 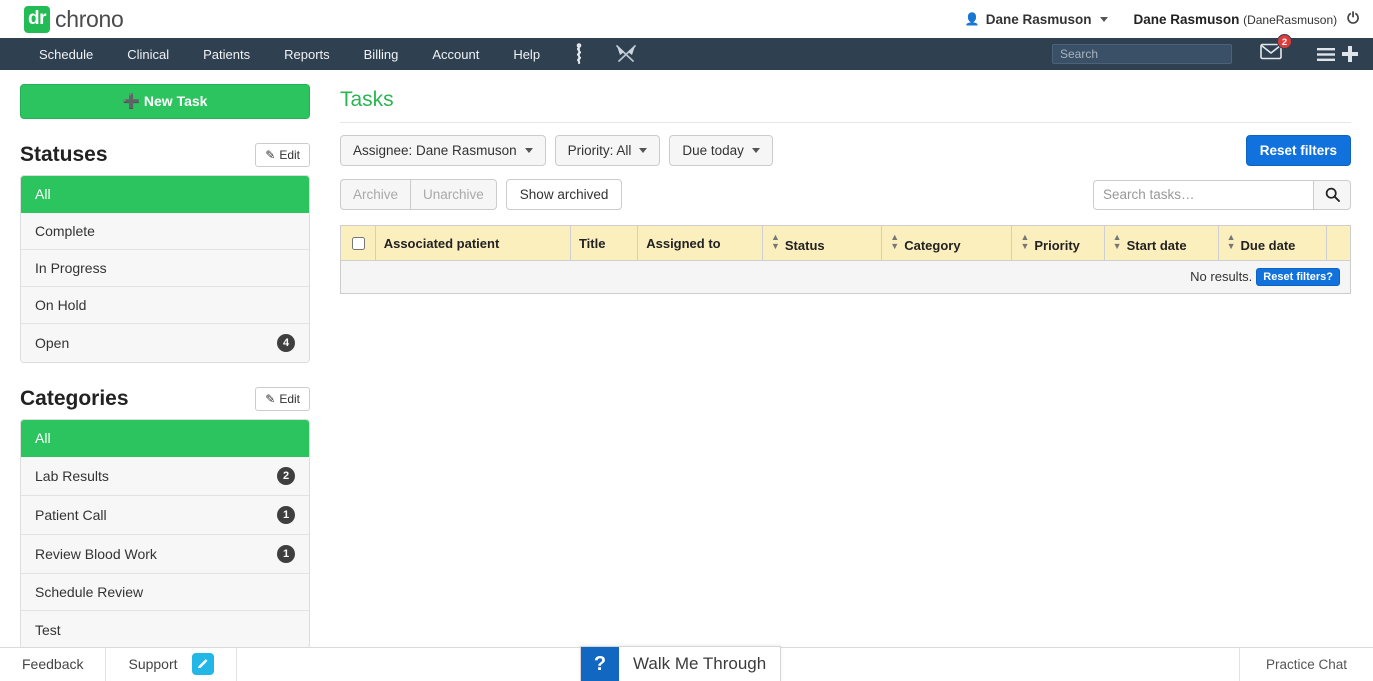 I want to click on footer-support-group: Support, so click(x=171, y=664).